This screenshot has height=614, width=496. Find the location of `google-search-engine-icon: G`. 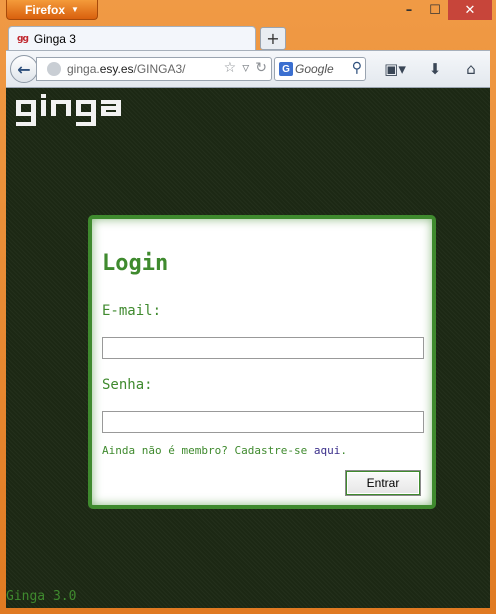

google-search-engine-icon: G is located at coordinates (286, 69).